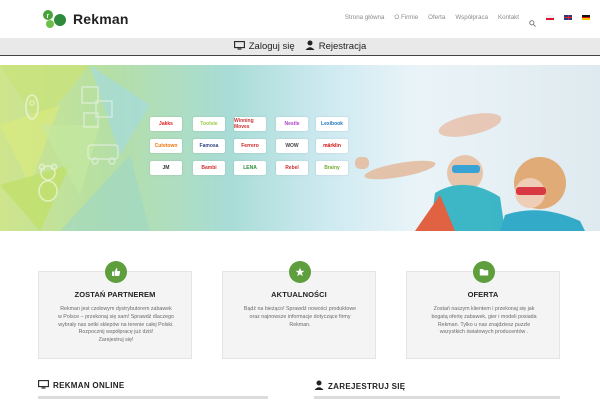  What do you see at coordinates (332, 146) in the screenshot?
I see `brand-logo: märklin` at bounding box center [332, 146].